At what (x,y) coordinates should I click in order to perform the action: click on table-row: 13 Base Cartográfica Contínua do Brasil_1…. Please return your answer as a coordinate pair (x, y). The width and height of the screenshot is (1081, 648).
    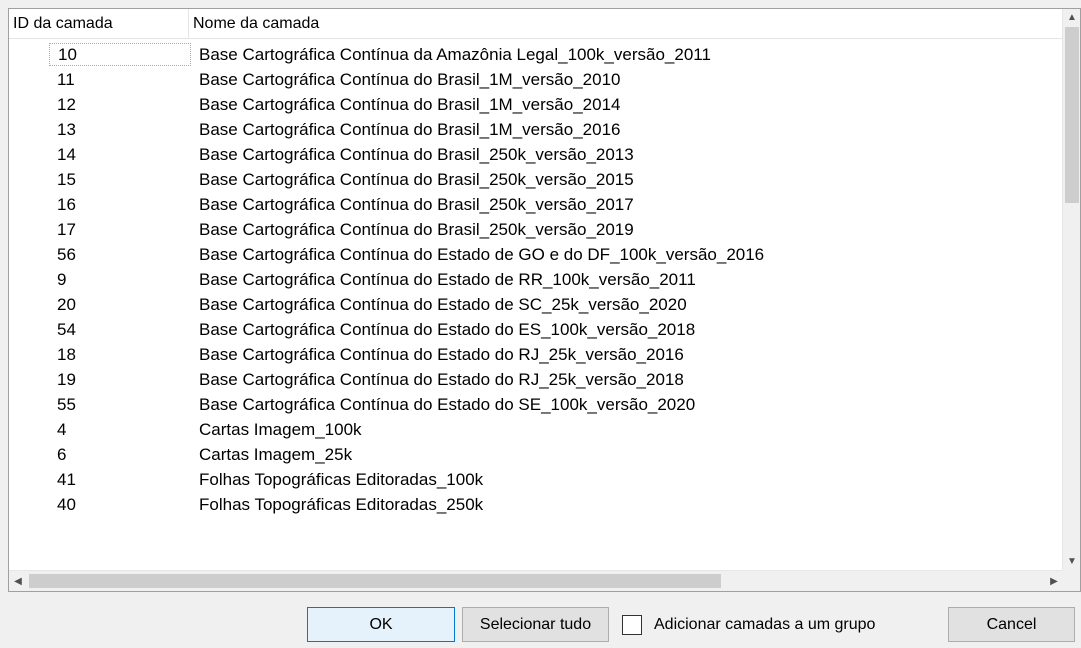
    Looking at the image, I should click on (536, 129).